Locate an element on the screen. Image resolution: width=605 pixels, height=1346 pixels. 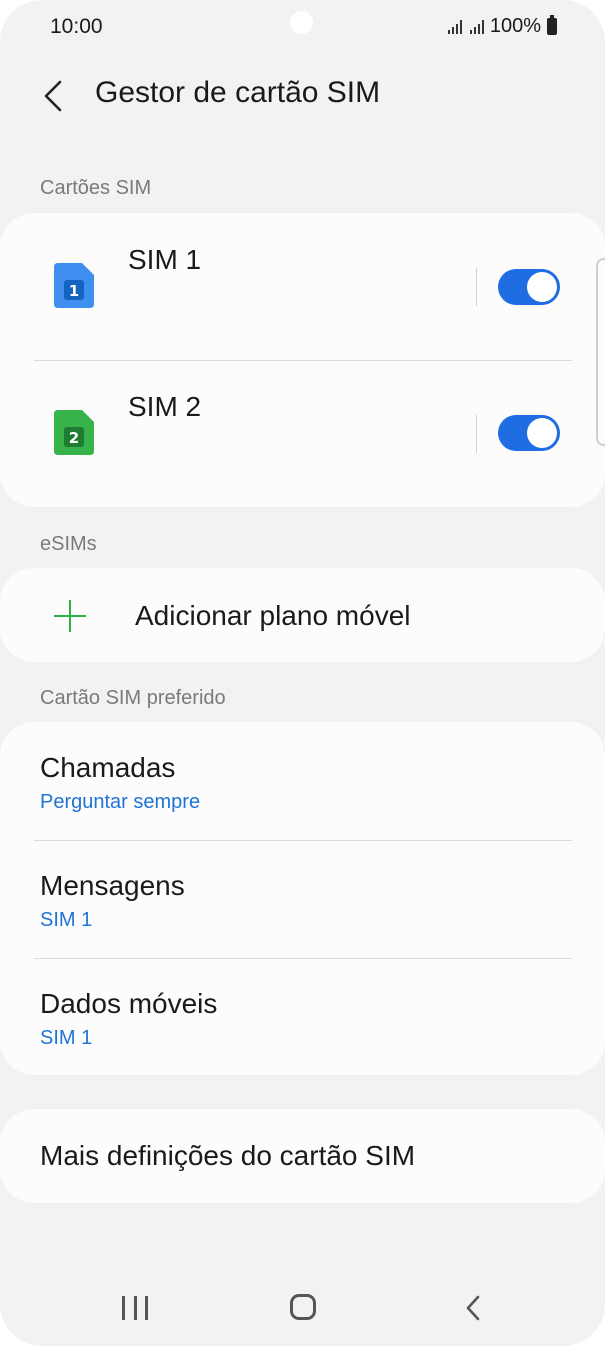
page-title: Gestor de cartão SIM is located at coordinates (238, 92).